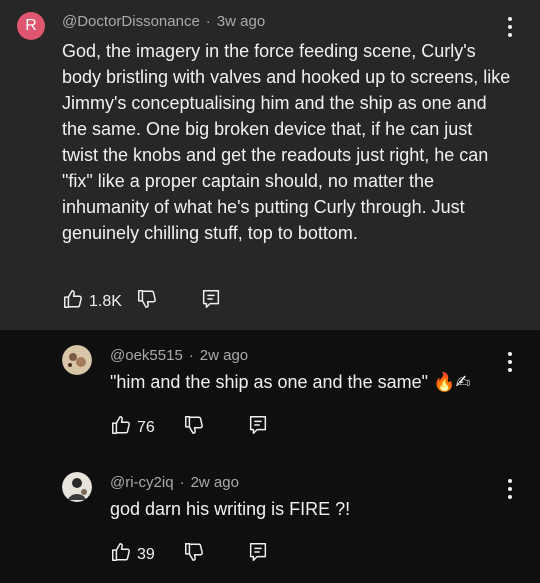  I want to click on like-count: 39, so click(146, 554).